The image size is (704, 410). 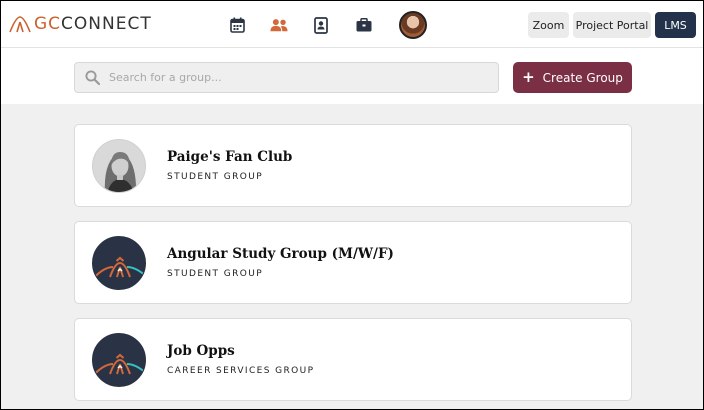 I want to click on group-name: Angular Study Group (M/W/F), so click(x=280, y=254).